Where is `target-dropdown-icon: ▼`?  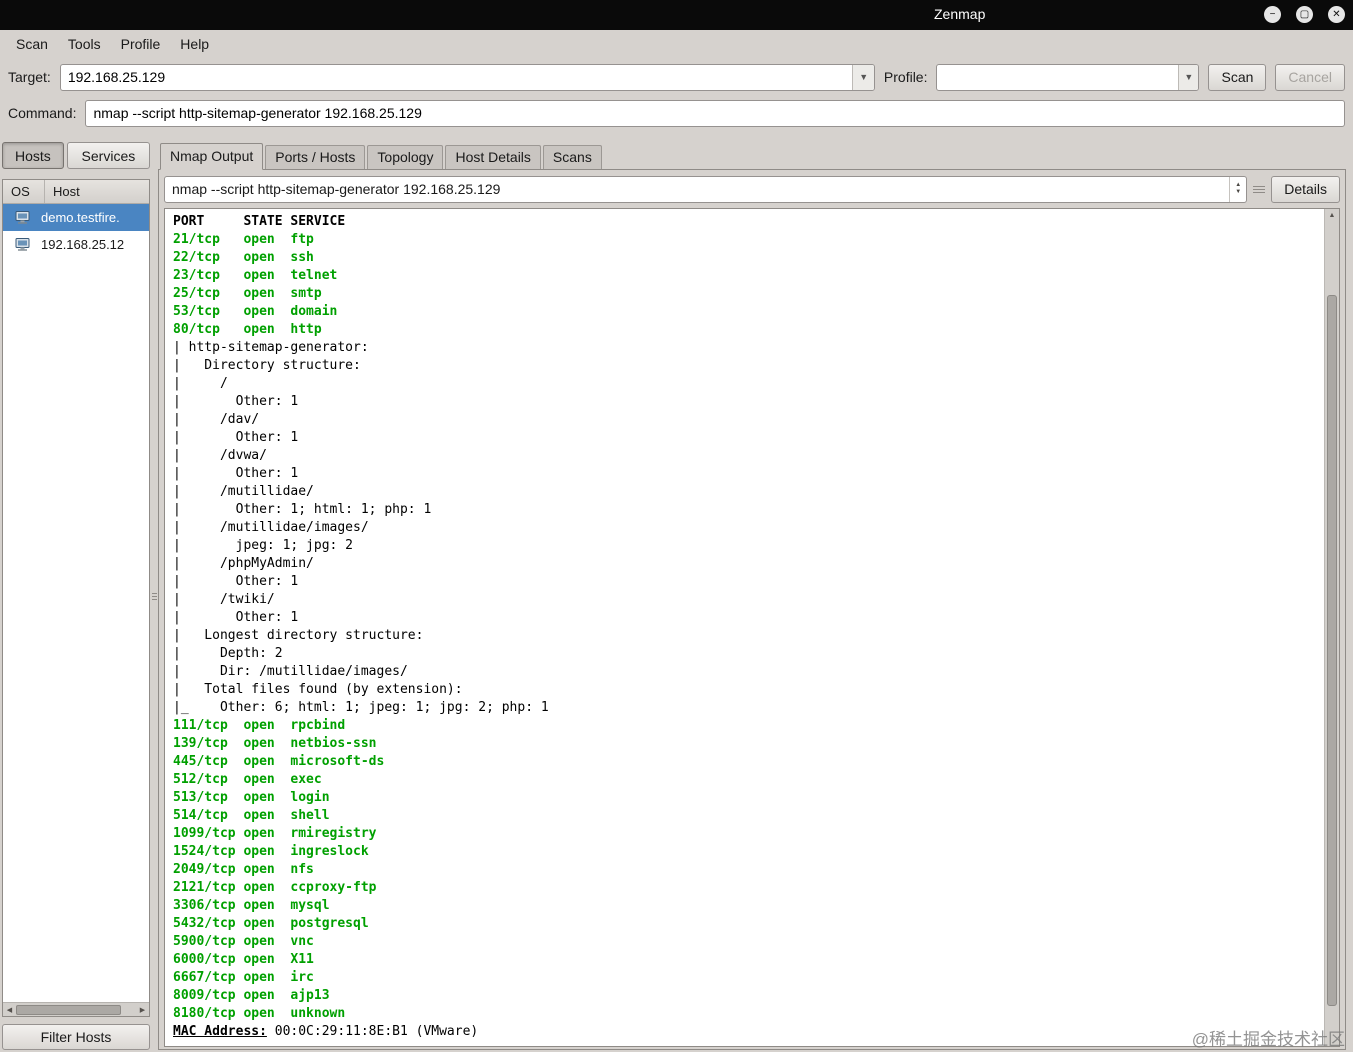 target-dropdown-icon: ▼ is located at coordinates (863, 77).